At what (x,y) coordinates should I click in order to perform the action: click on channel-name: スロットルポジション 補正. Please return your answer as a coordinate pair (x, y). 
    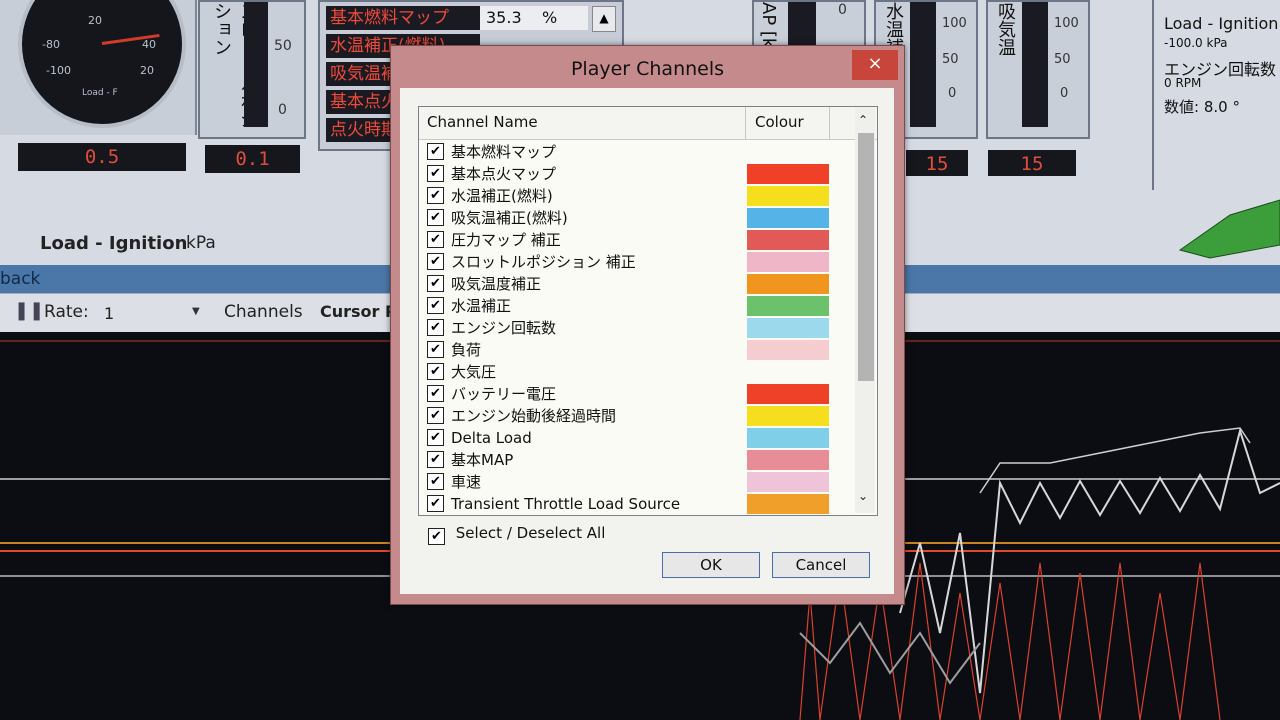
    Looking at the image, I should click on (543, 262).